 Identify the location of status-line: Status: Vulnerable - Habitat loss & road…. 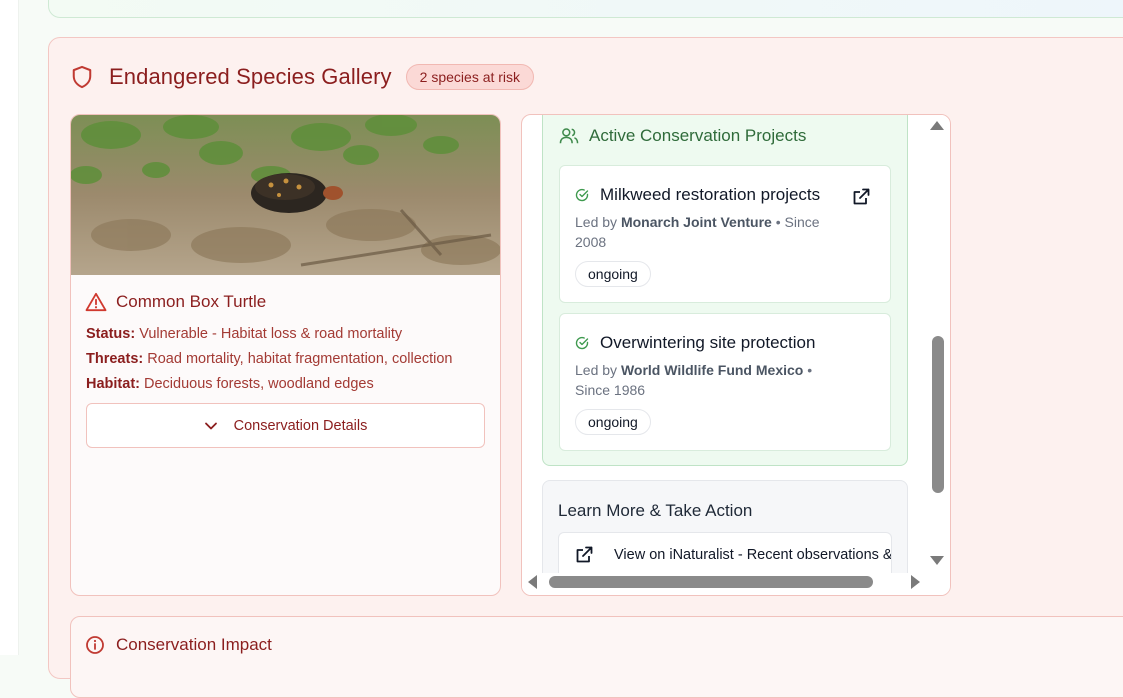
(244, 334).